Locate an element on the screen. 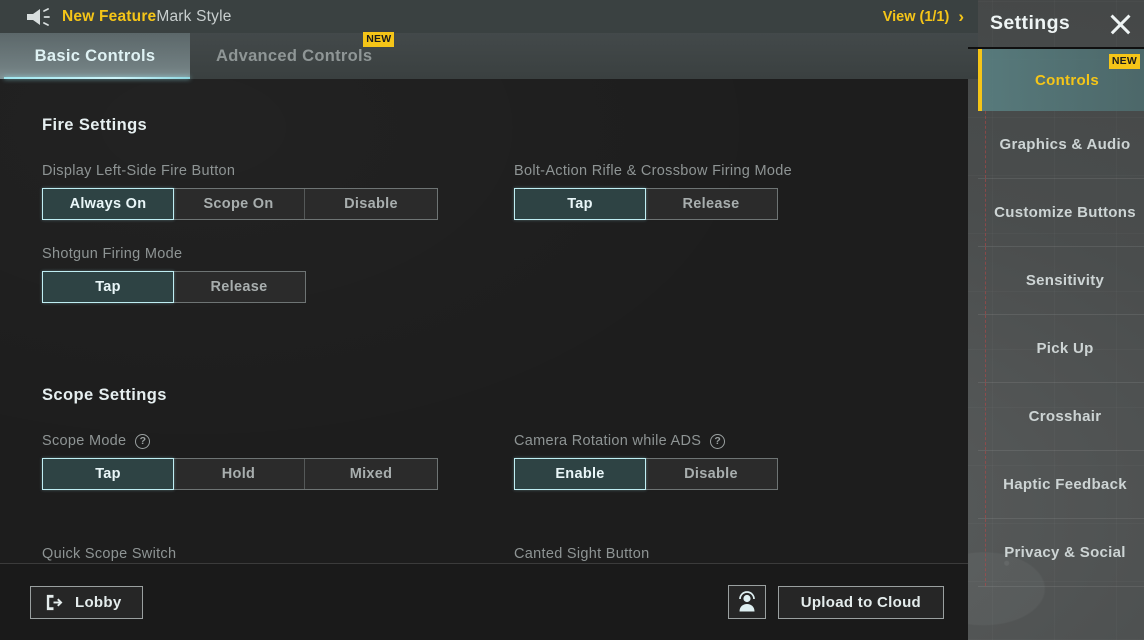 The image size is (1144, 640). customer-support-button is located at coordinates (746, 602).